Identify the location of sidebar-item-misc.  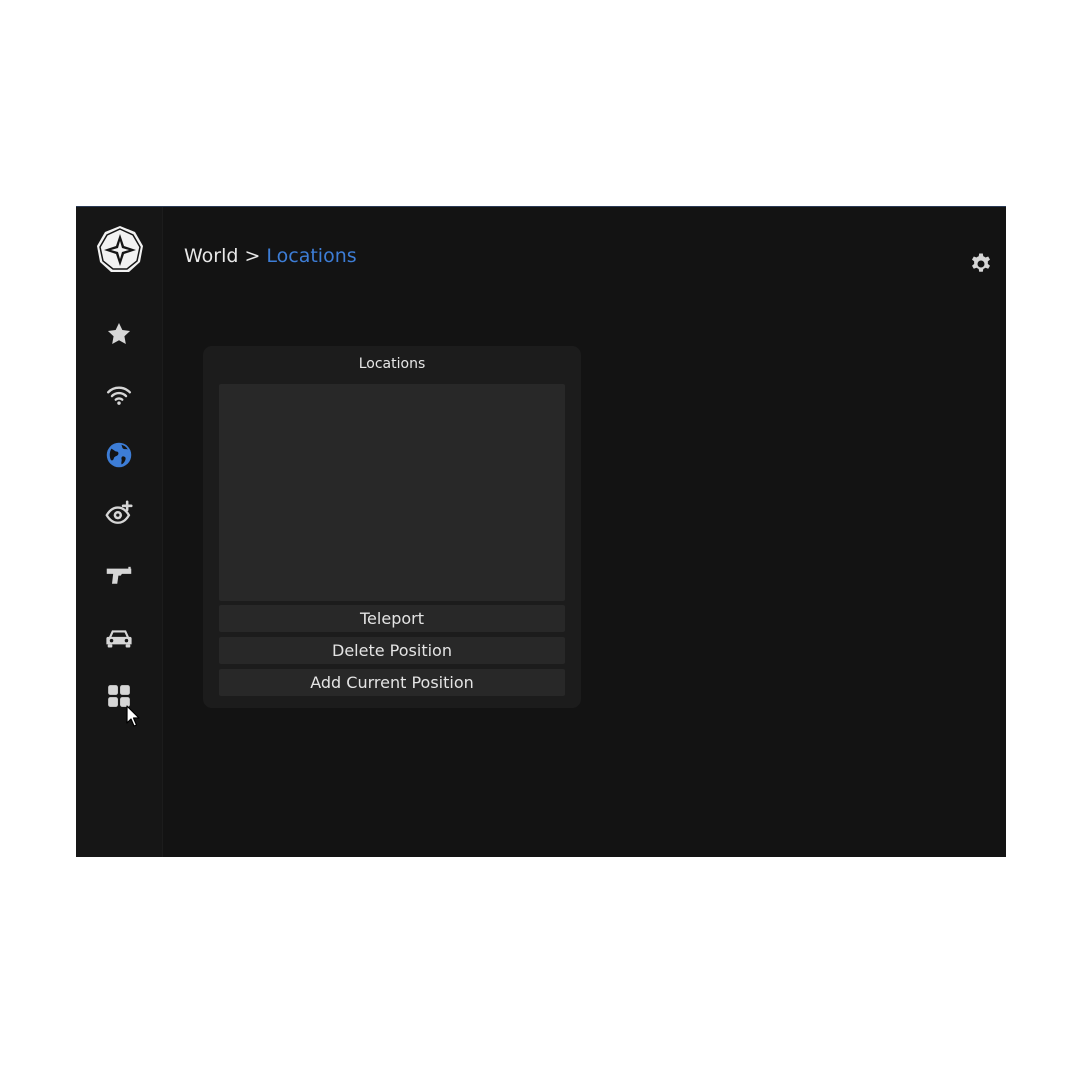
(119, 696).